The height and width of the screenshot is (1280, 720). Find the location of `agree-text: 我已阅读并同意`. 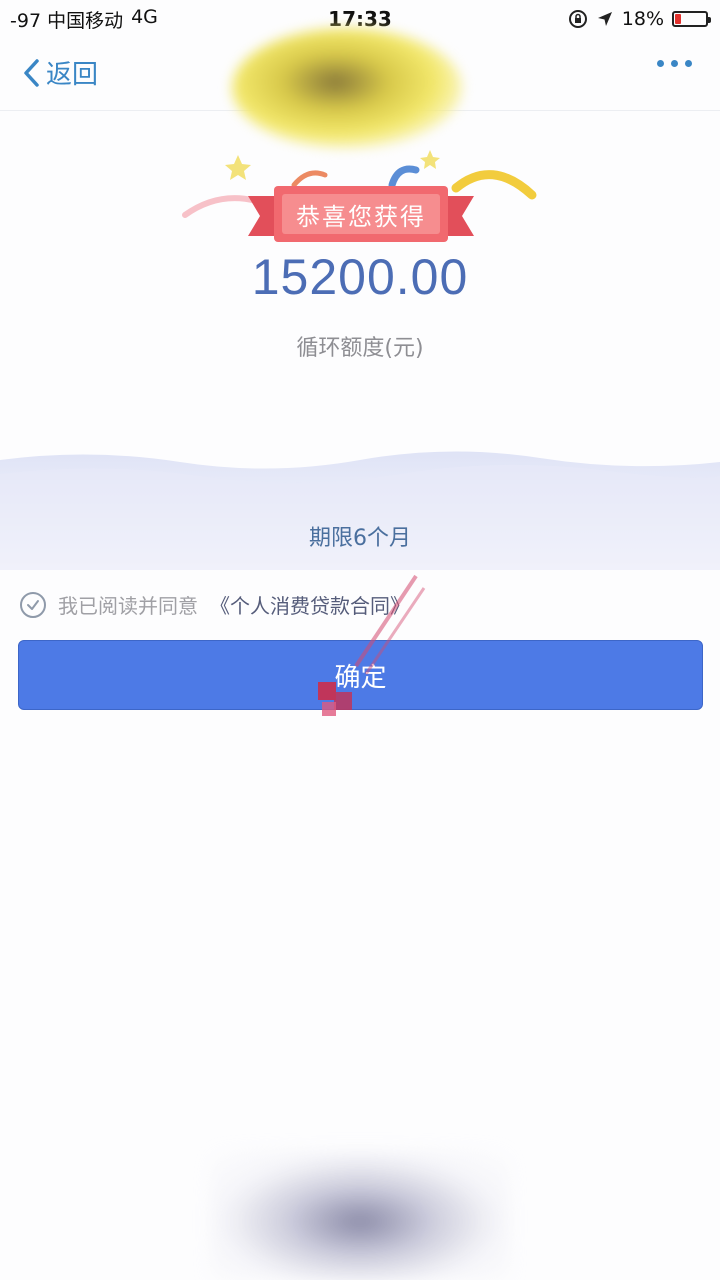

agree-text: 我已阅读并同意 is located at coordinates (128, 606).